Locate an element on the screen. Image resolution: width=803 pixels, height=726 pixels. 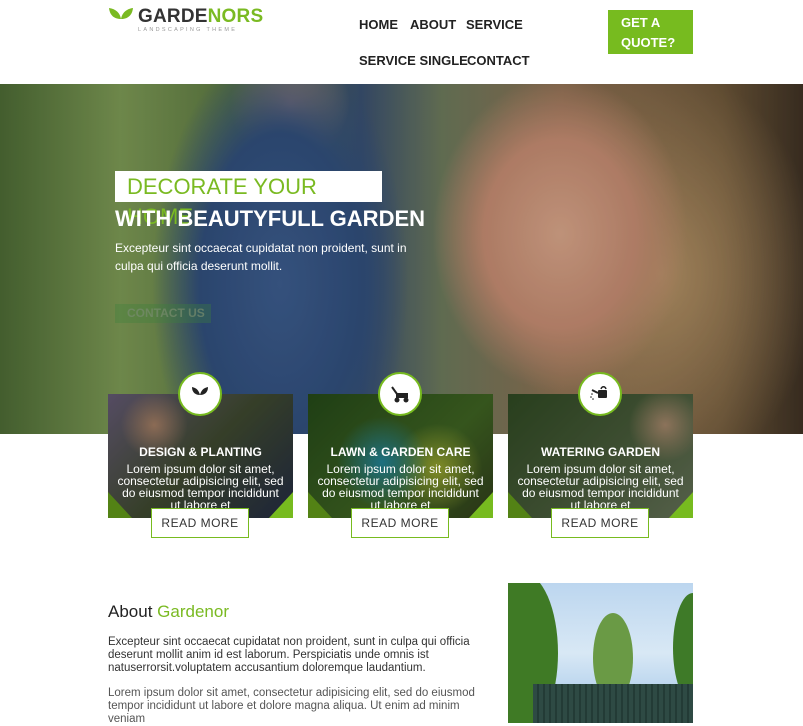
logo: GARDENORS LANDSCAPING THEME is located at coordinates (185, 20).